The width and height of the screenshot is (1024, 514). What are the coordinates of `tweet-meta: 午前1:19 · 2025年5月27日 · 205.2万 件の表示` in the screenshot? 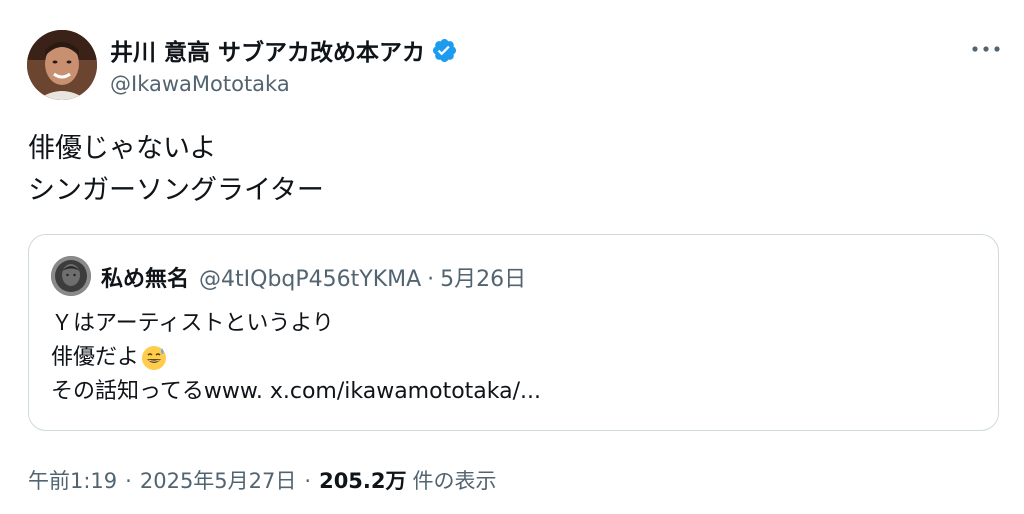 It's located at (262, 480).